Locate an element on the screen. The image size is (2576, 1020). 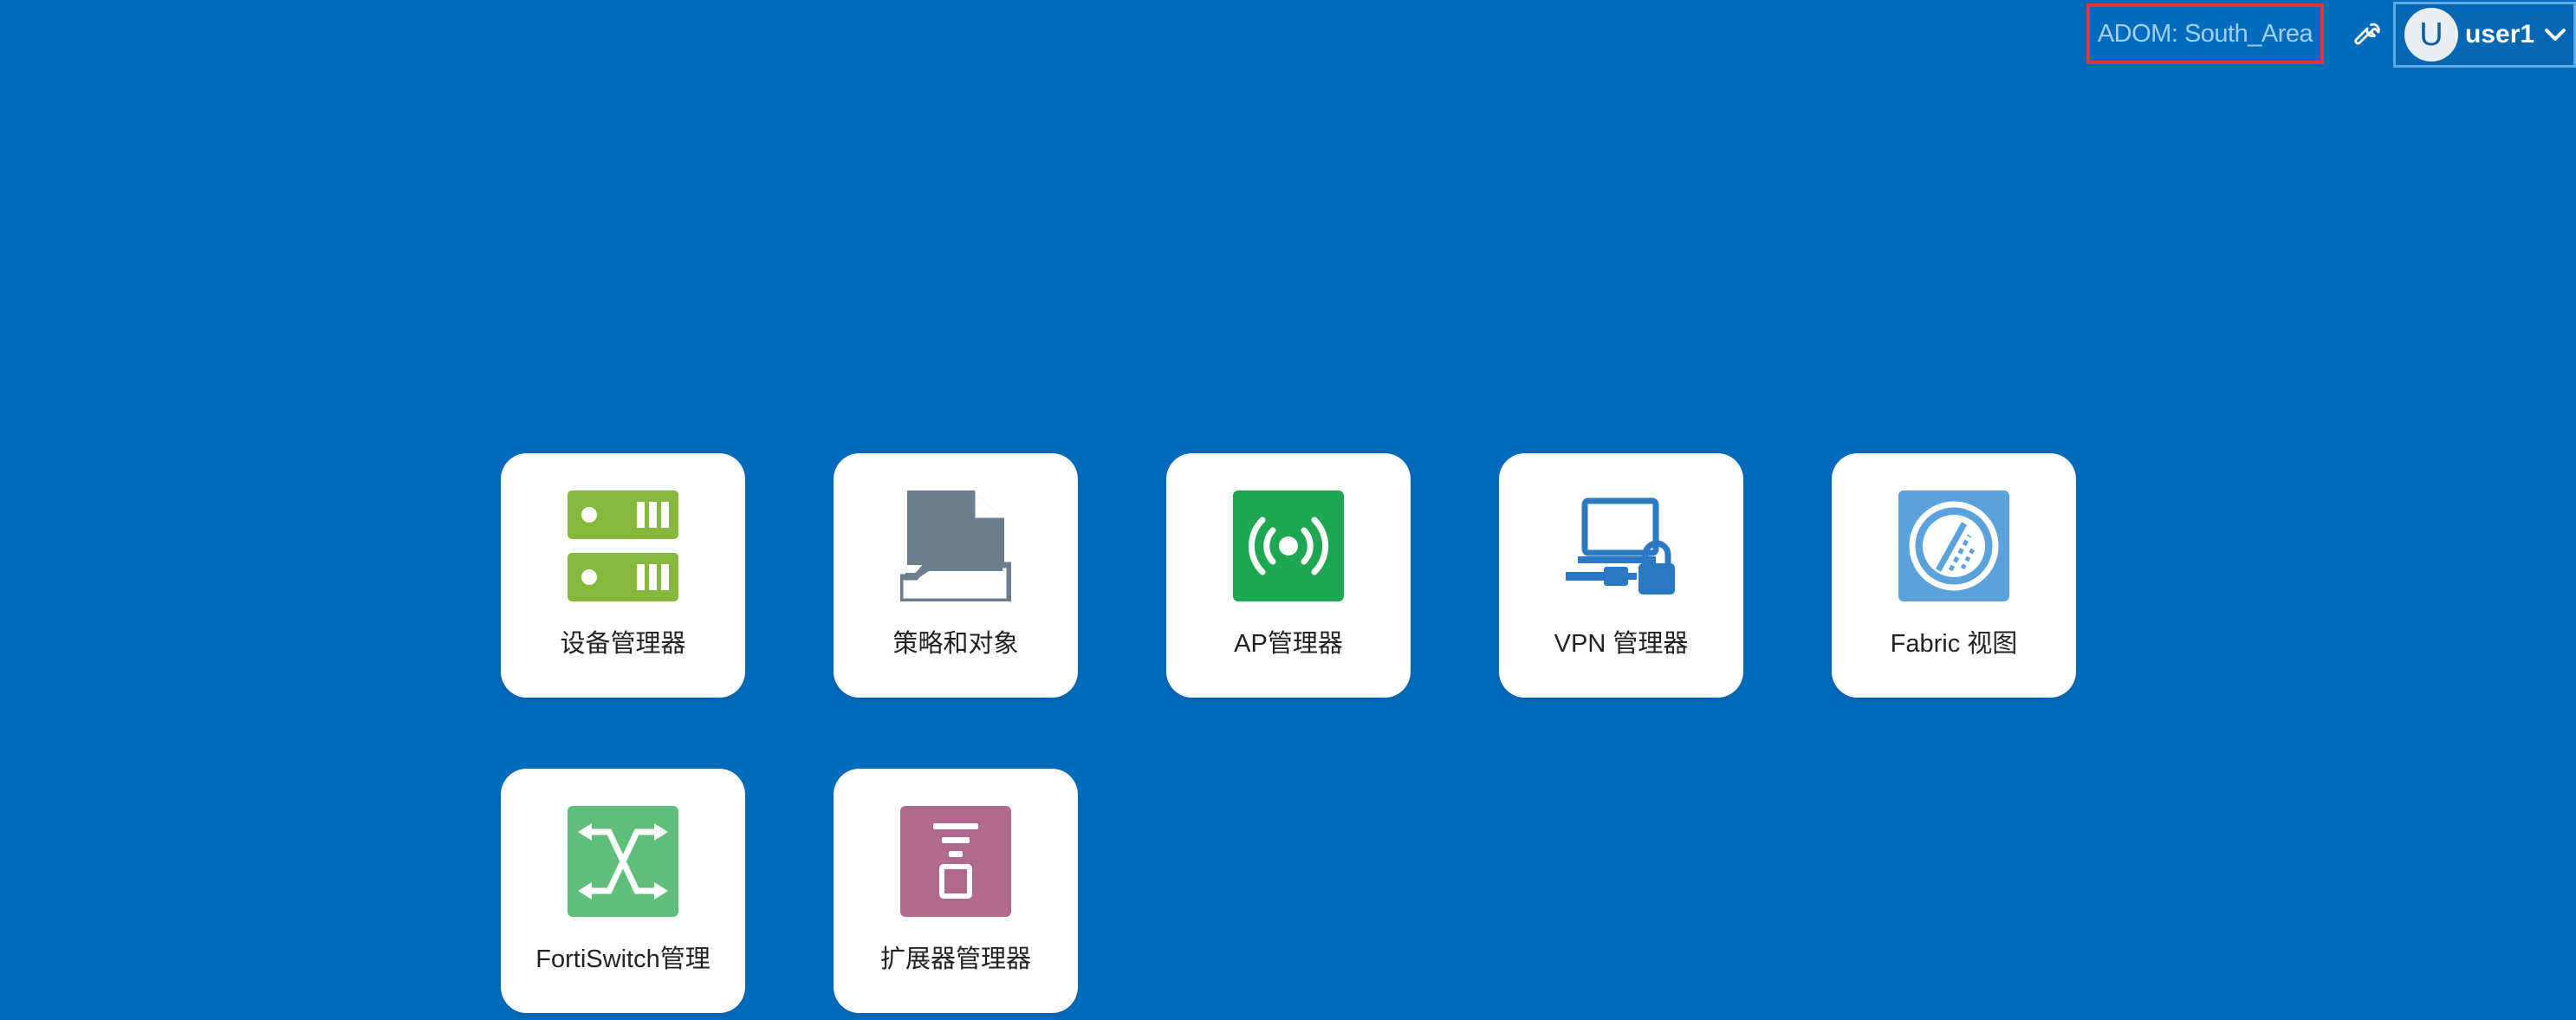
policy-objects-icon is located at coordinates (956, 546).